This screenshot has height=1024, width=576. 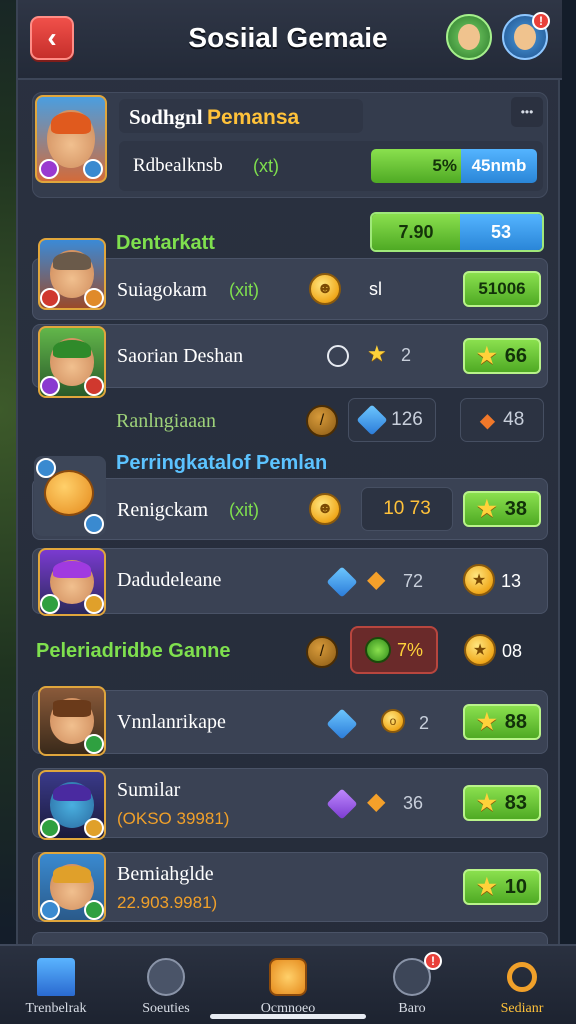 What do you see at coordinates (413, 803) in the screenshot?
I see `row-stat: 36` at bounding box center [413, 803].